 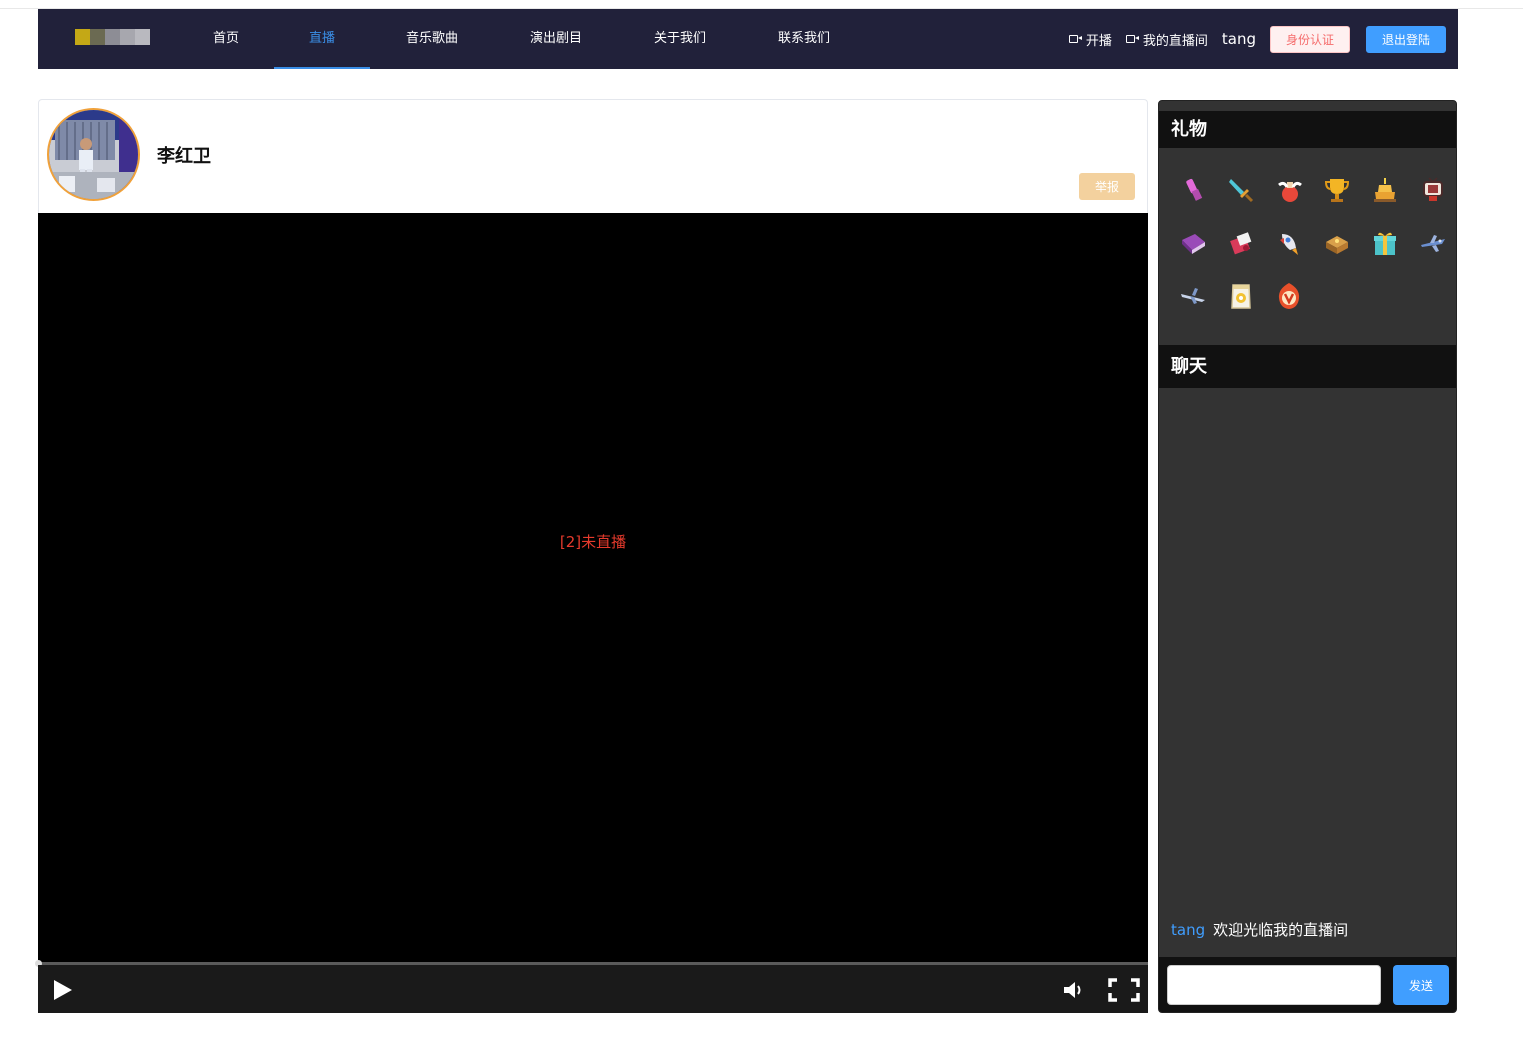 What do you see at coordinates (63, 992) in the screenshot?
I see `play-icon` at bounding box center [63, 992].